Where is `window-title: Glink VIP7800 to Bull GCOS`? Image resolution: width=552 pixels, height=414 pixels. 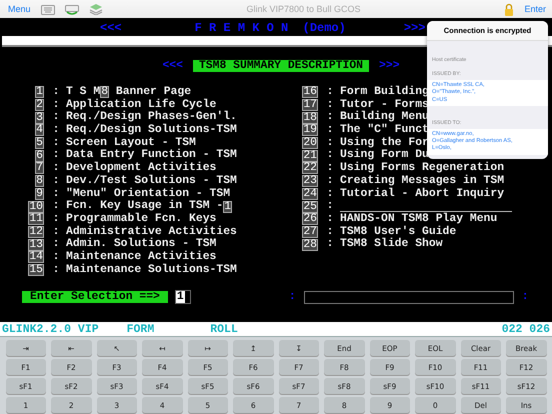
window-title: Glink VIP7800 to Bull GCOS is located at coordinates (303, 9).